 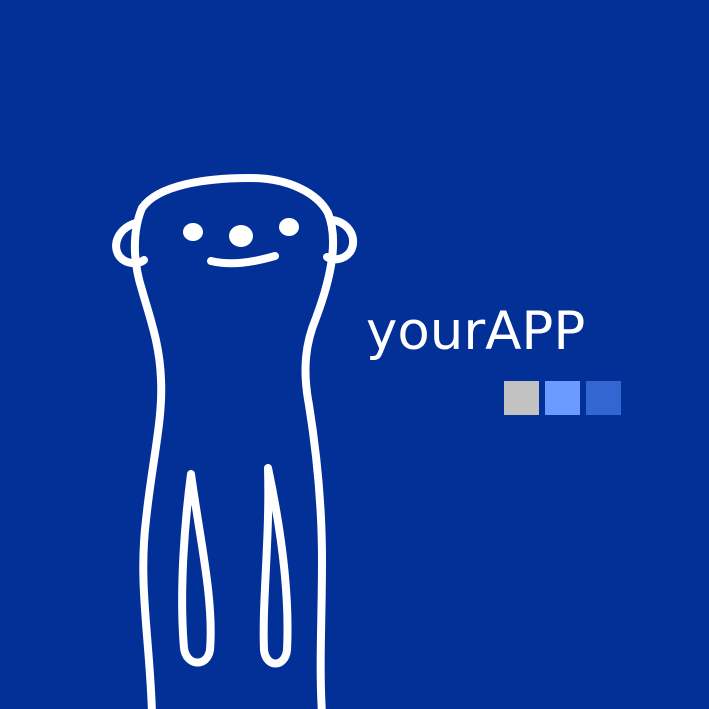 I want to click on color-swatches, so click(x=562, y=398).